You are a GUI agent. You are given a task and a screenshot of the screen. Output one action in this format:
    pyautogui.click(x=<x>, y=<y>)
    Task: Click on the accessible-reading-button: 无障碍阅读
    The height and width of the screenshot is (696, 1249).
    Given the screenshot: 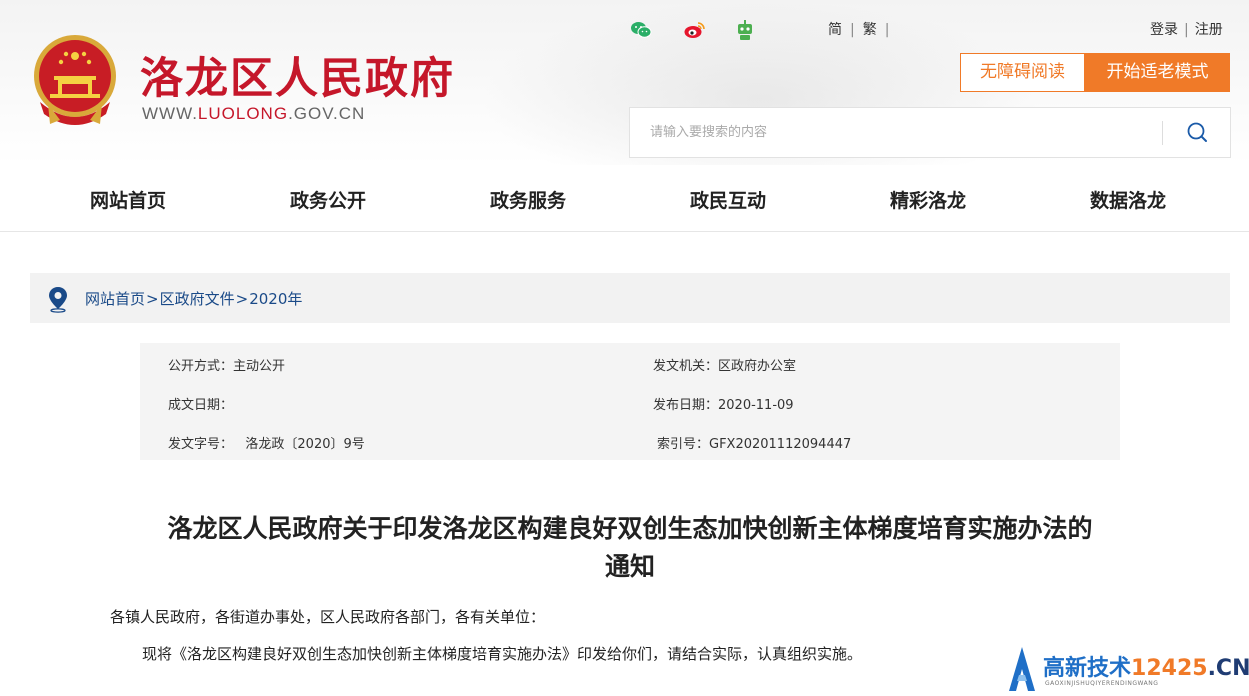 What is the action you would take?
    pyautogui.click(x=1022, y=72)
    